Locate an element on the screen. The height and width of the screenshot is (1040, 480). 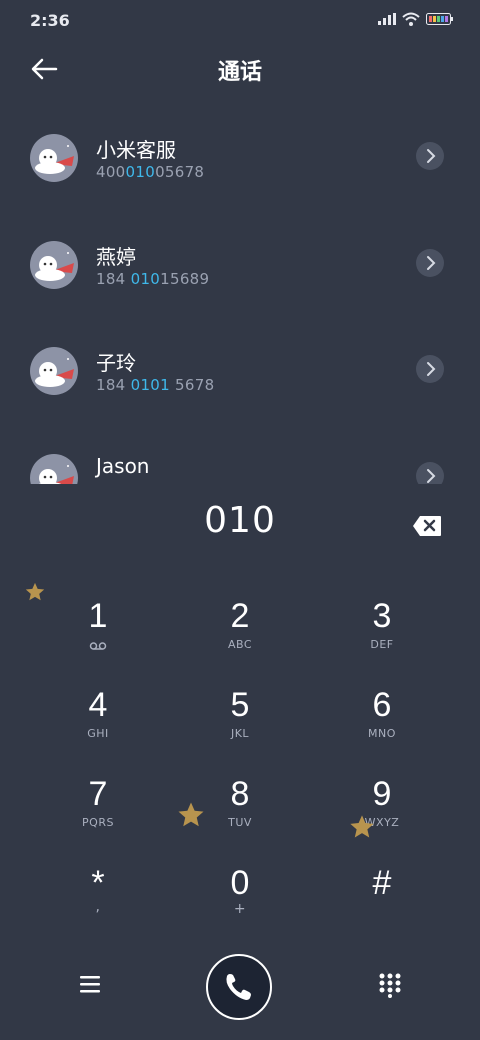
match-highlight: 0101 is located at coordinates (150, 385).